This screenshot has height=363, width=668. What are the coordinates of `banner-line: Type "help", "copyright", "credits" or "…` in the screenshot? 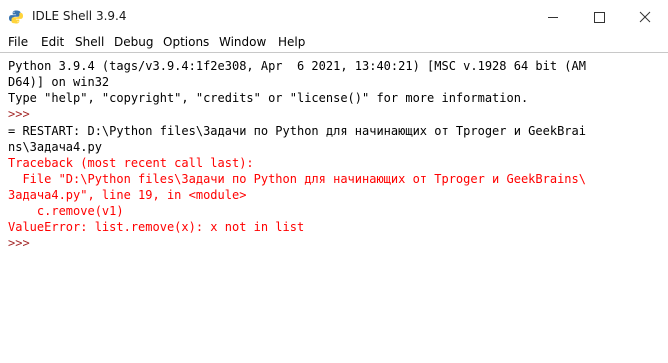 It's located at (268, 98).